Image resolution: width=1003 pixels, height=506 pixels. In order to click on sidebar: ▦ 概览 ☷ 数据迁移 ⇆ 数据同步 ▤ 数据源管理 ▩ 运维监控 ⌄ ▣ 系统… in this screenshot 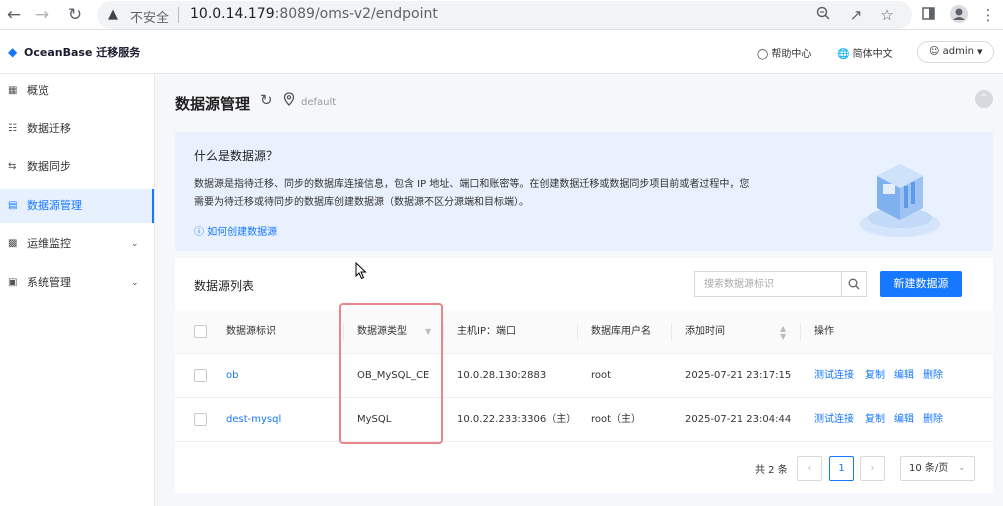, I will do `click(77, 290)`.